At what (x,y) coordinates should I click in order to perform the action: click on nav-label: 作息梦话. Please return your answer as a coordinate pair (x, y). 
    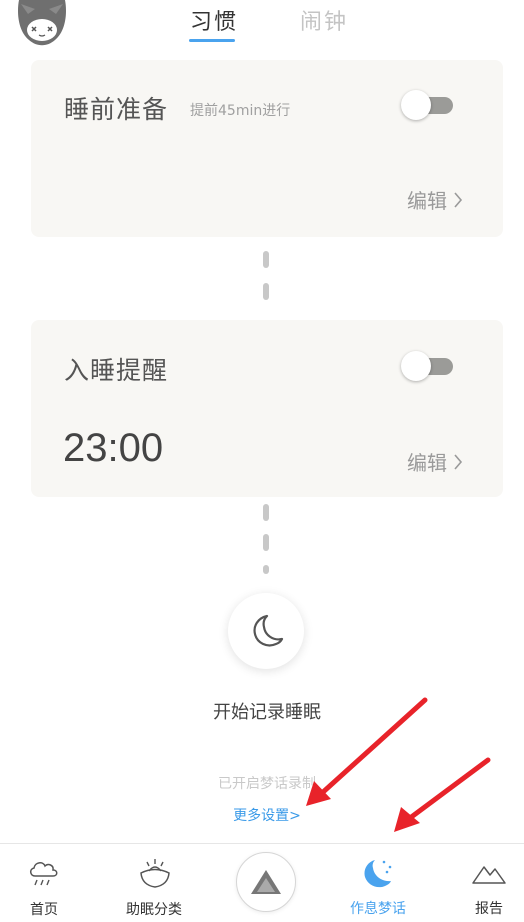
    Looking at the image, I should click on (378, 909).